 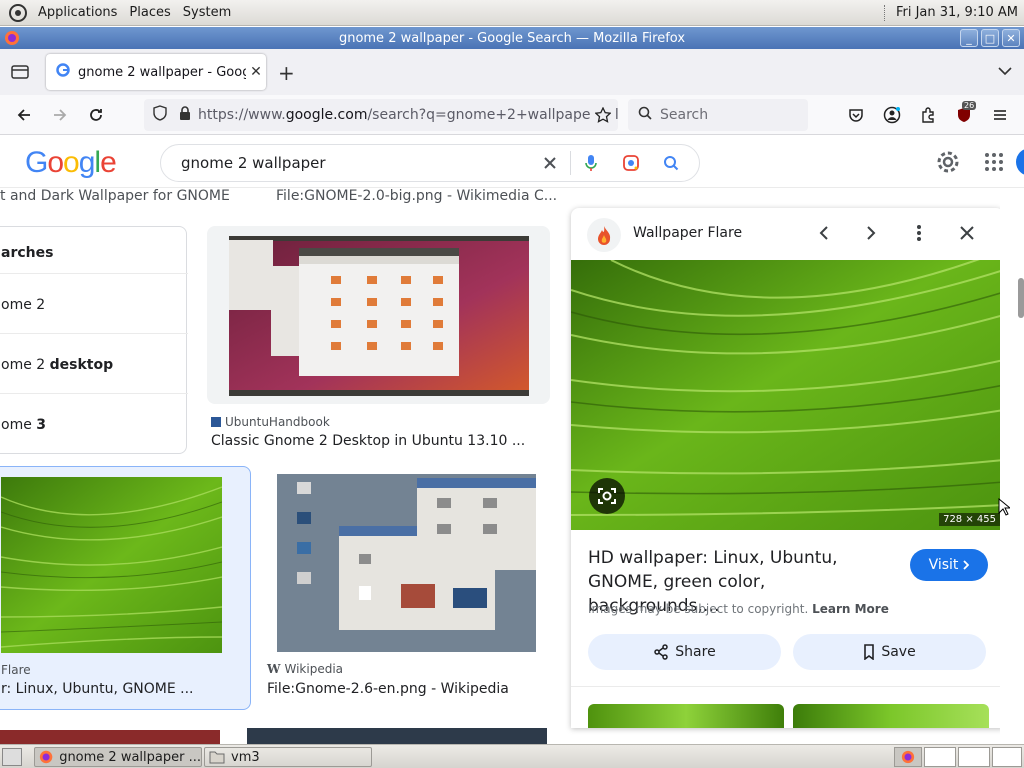 What do you see at coordinates (94, 340) in the screenshot?
I see `related-searches-card: arches ome 2 ome 2 desktop ome 3` at bounding box center [94, 340].